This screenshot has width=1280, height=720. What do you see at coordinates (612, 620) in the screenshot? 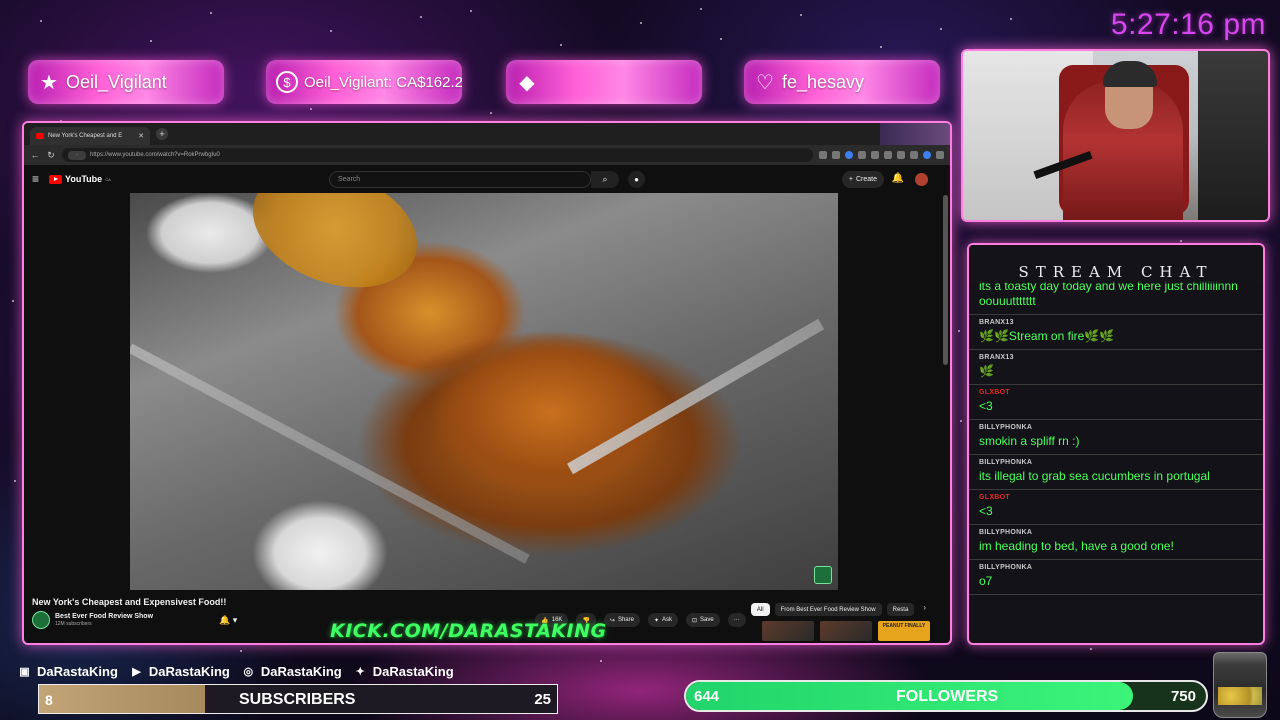
I see `share-icon: ↪` at bounding box center [612, 620].